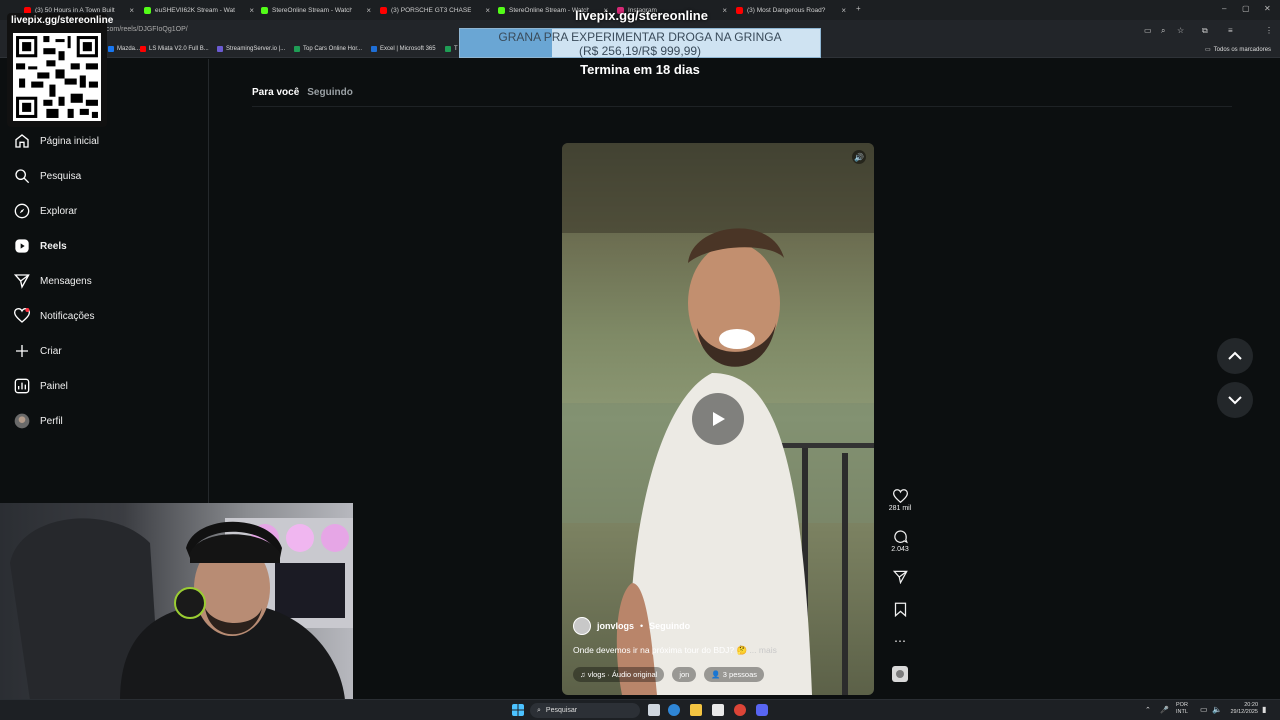  I want to click on sidebar-item-heart: Notificações, so click(54, 316).